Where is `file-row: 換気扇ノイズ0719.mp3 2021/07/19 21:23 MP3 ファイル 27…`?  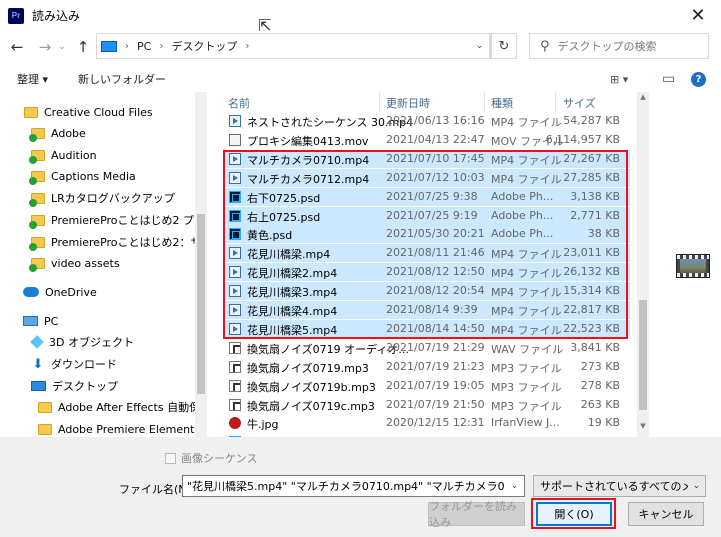
file-row: 換気扇ノイズ0719.mp3 2021/07/19 21:23 MP3 ファイル 27… is located at coordinates (426, 367).